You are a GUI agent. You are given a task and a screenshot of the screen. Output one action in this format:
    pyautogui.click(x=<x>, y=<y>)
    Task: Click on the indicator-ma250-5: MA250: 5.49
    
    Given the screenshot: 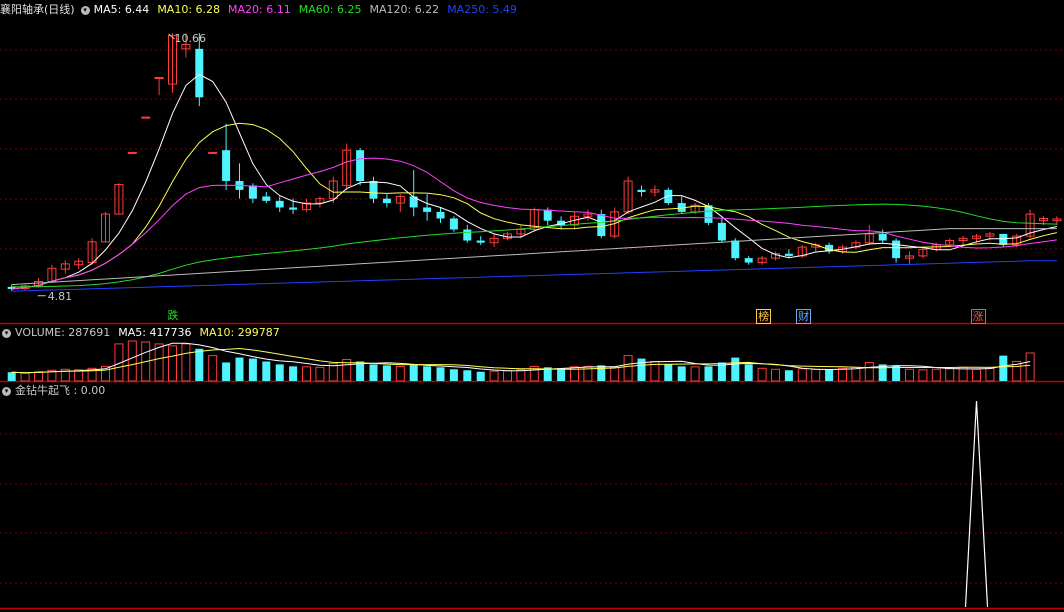 What is the action you would take?
    pyautogui.click(x=484, y=9)
    